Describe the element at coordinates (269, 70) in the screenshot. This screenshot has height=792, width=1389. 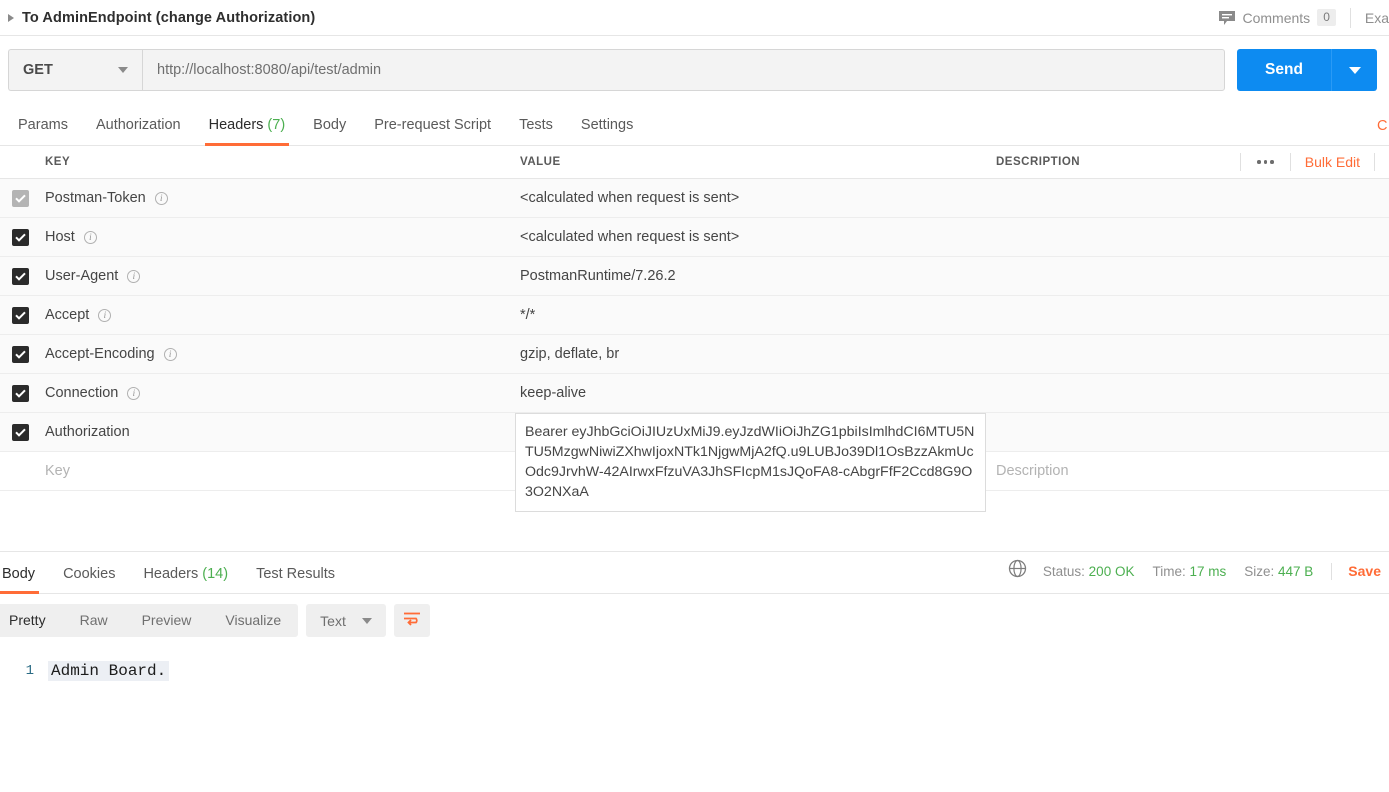
I see `url-text: http://localhost:8080/api/test/admin` at that location.